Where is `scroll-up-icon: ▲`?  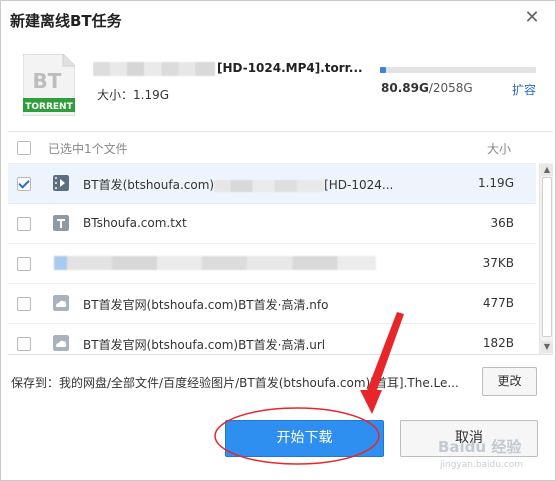 scroll-up-icon: ▲ is located at coordinates (547, 170).